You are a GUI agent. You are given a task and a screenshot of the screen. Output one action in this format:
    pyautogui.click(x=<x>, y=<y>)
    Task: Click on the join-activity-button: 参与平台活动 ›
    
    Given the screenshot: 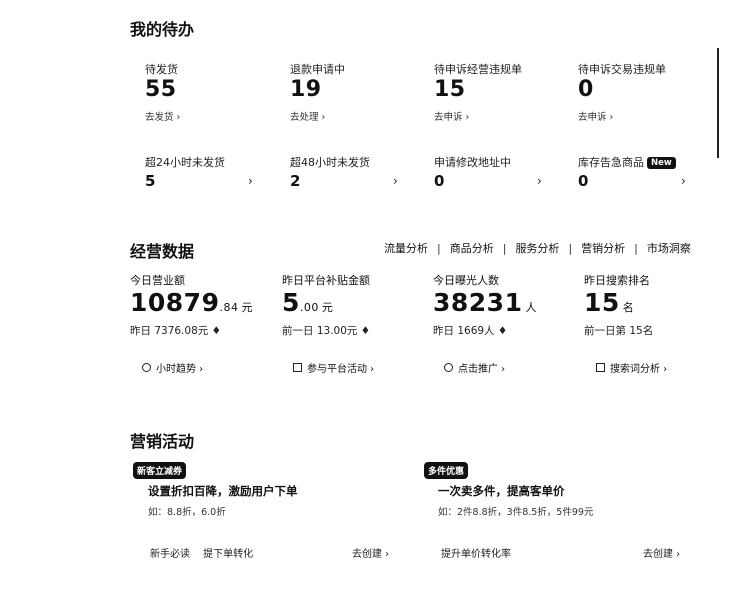 What is the action you would take?
    pyautogui.click(x=333, y=367)
    